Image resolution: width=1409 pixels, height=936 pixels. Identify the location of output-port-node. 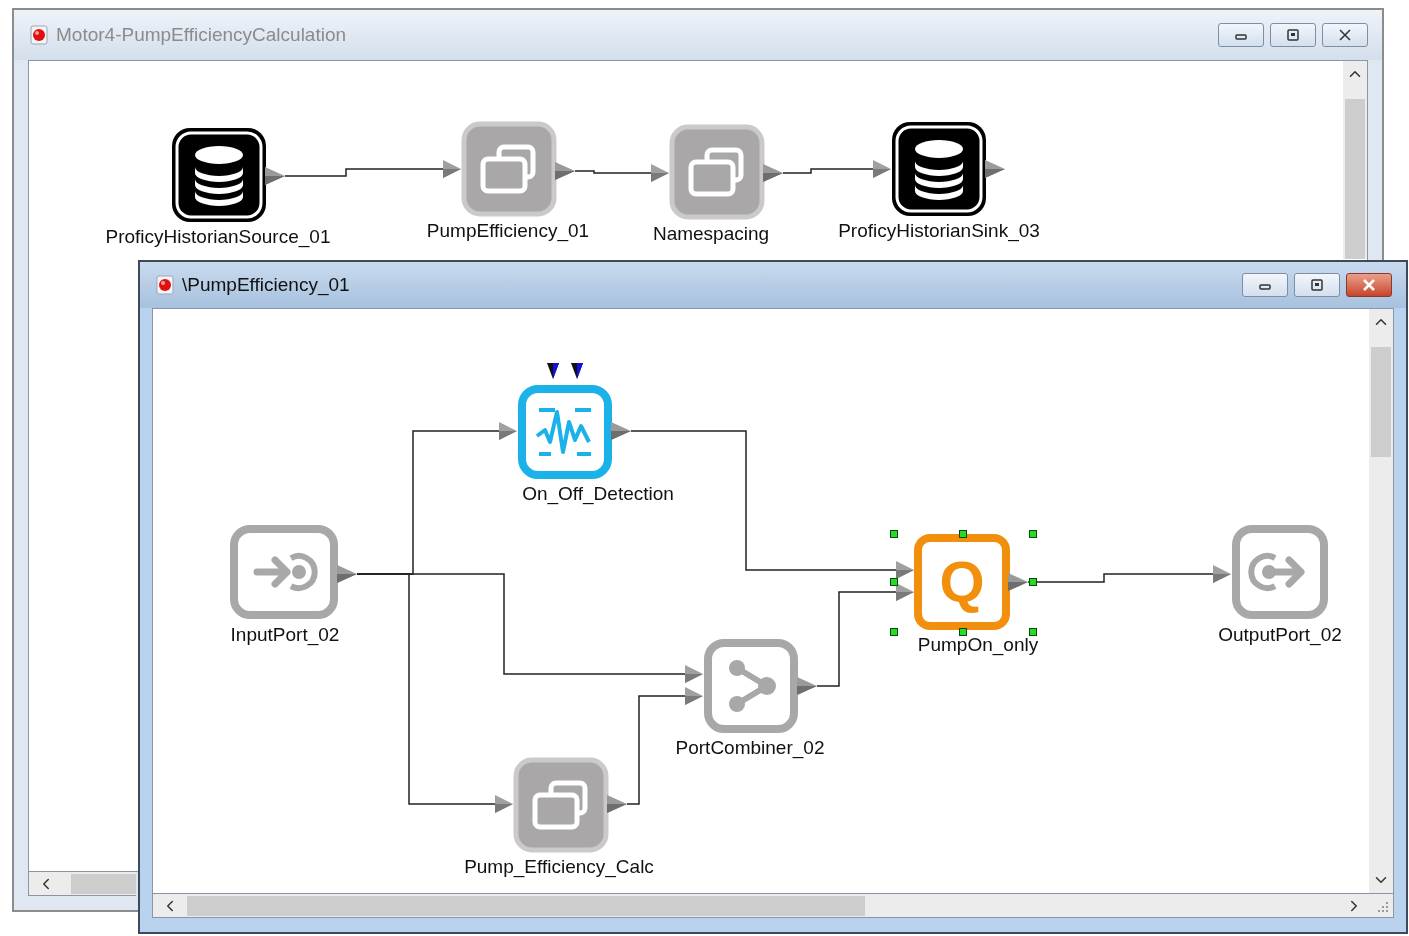
(1280, 572).